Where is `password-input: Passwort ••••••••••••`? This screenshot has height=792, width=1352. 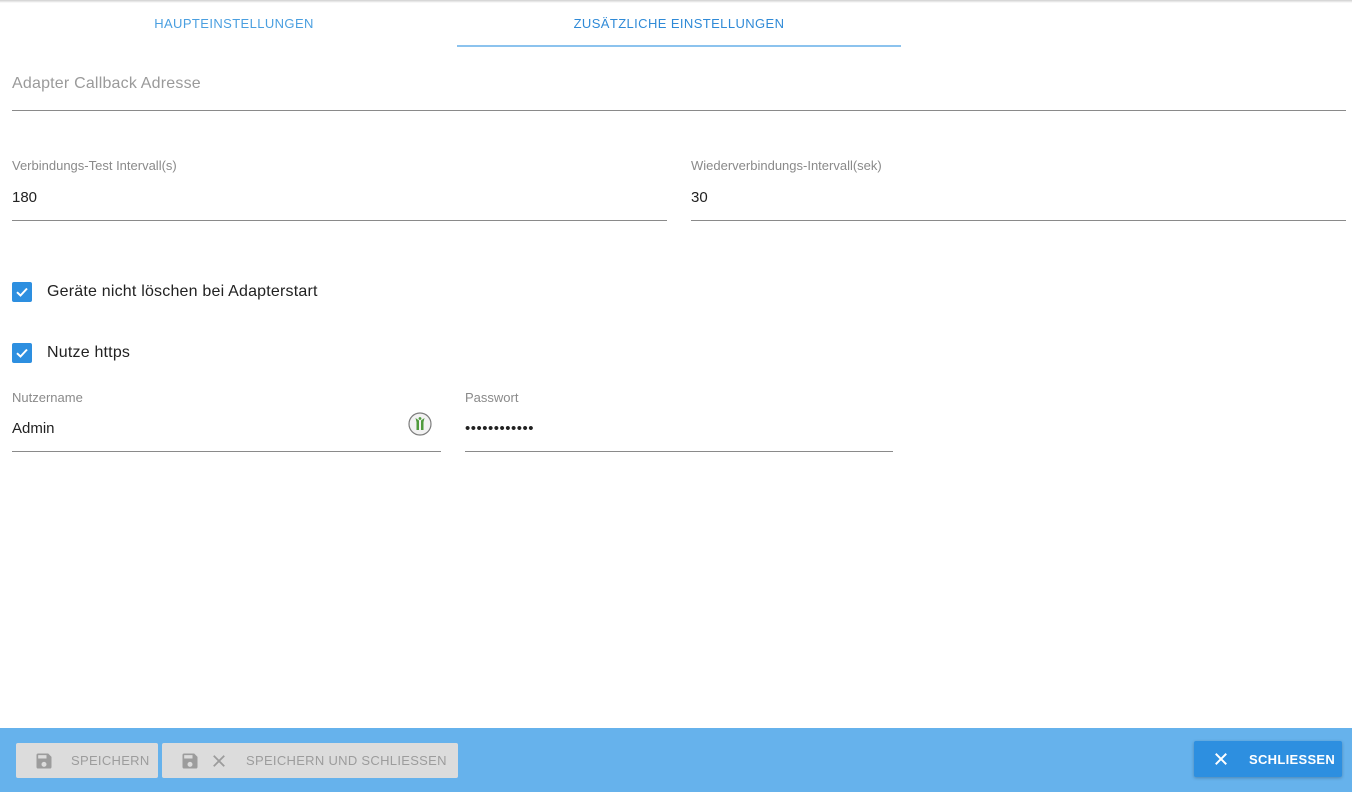
password-input: Passwort •••••••••••• is located at coordinates (679, 417).